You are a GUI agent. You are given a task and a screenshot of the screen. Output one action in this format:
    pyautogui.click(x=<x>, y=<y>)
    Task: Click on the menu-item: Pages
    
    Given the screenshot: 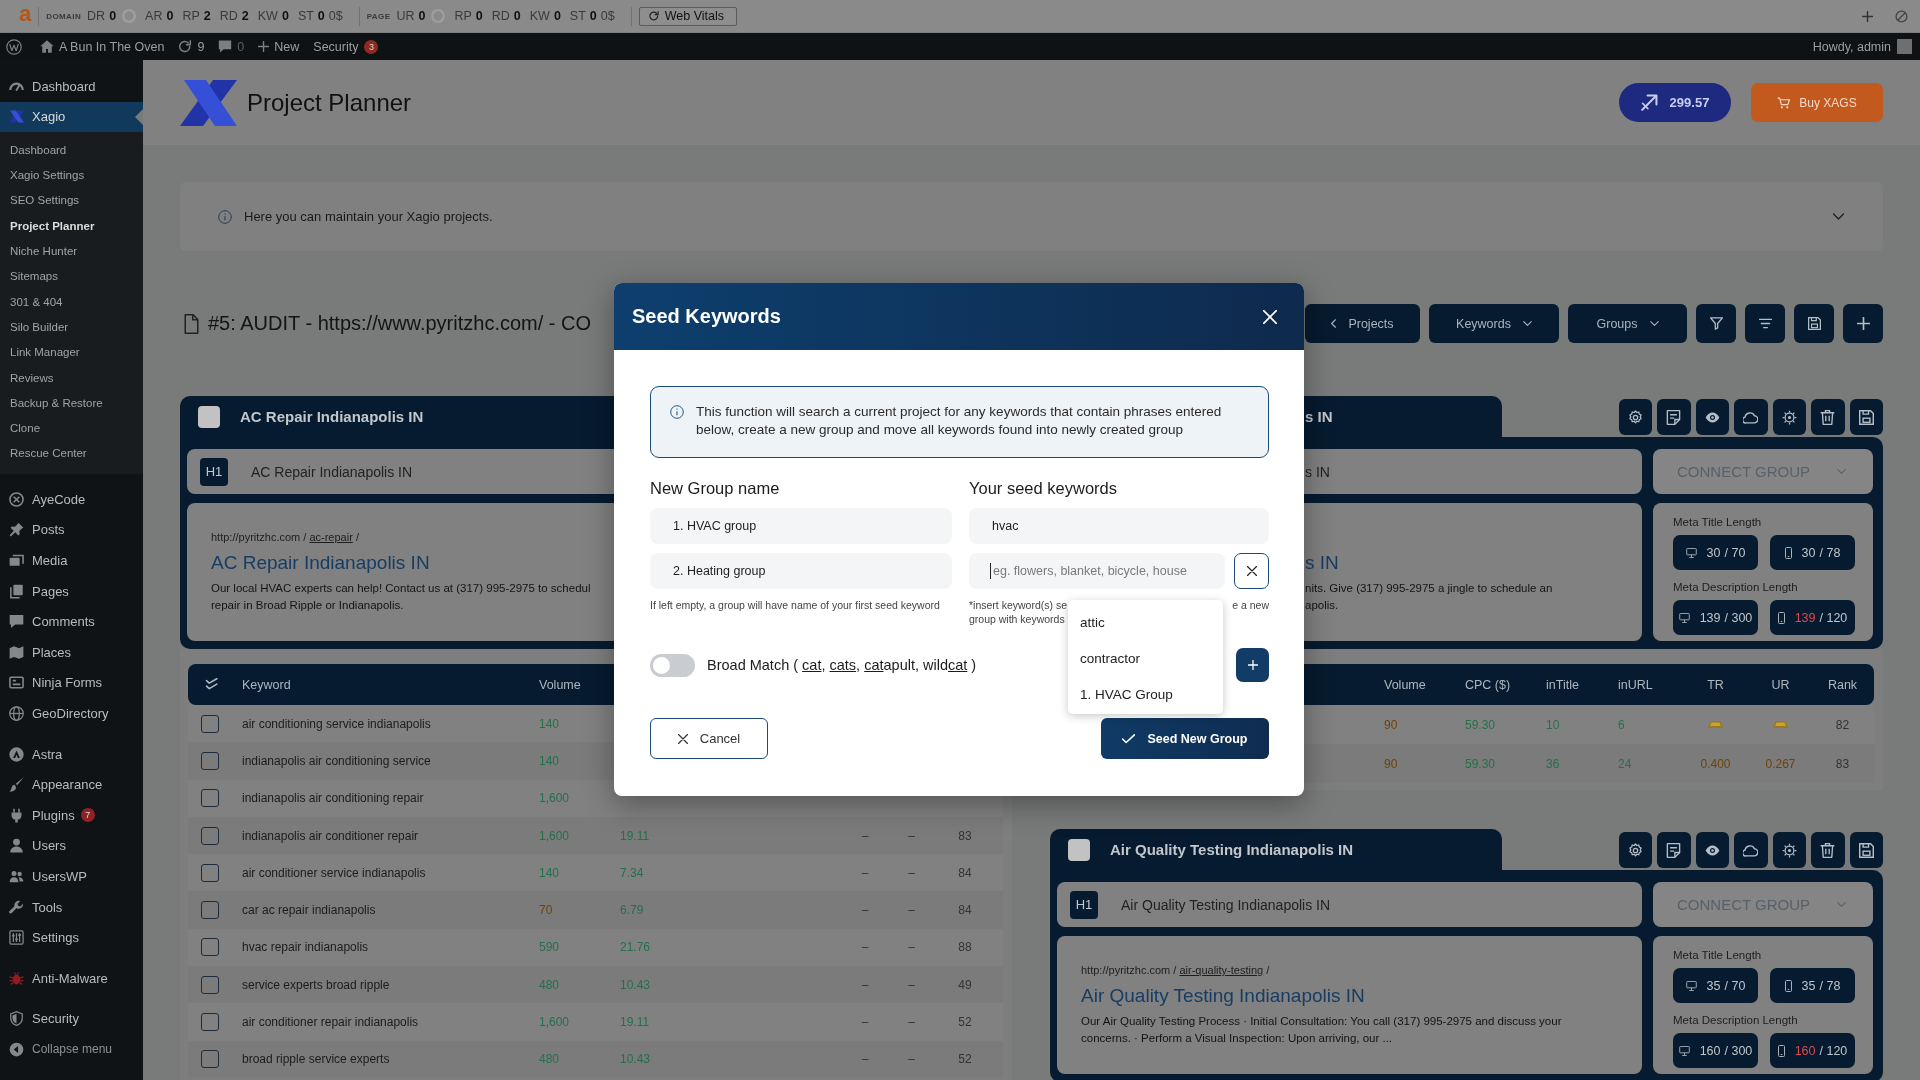 What is the action you would take?
    pyautogui.click(x=71, y=591)
    